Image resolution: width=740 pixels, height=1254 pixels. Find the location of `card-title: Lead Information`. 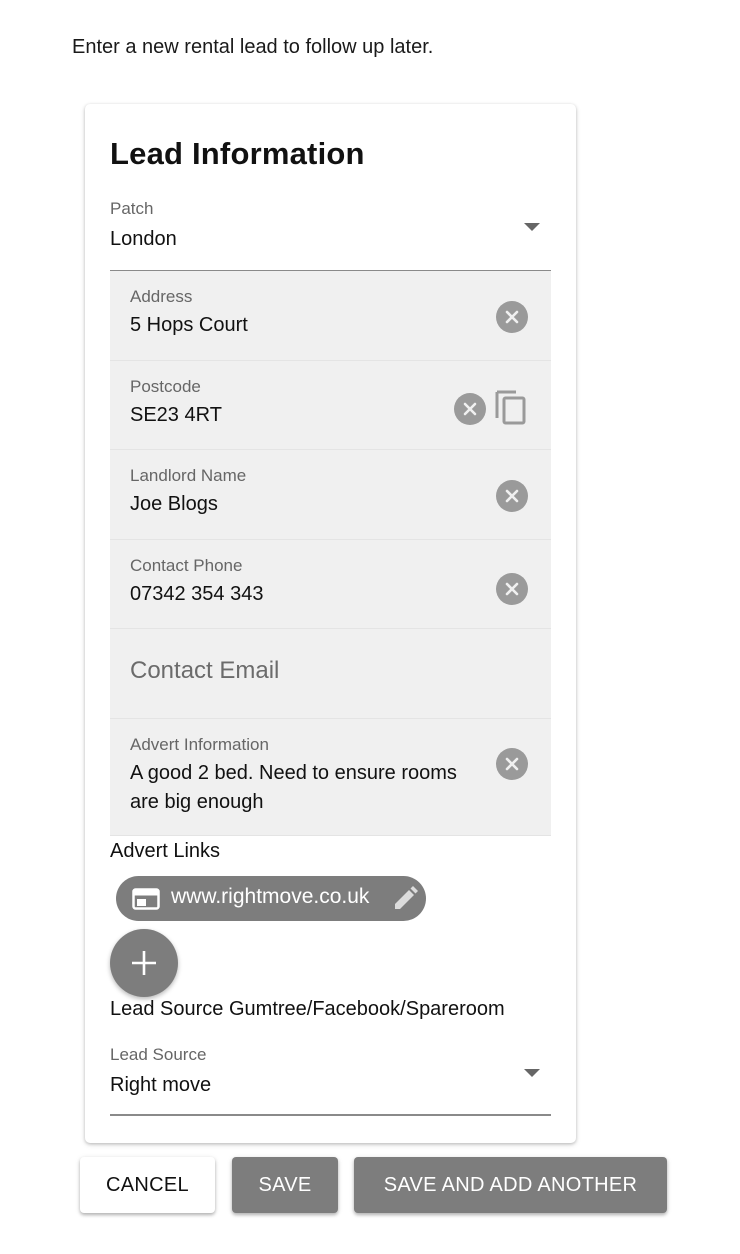

card-title: Lead Information is located at coordinates (237, 153).